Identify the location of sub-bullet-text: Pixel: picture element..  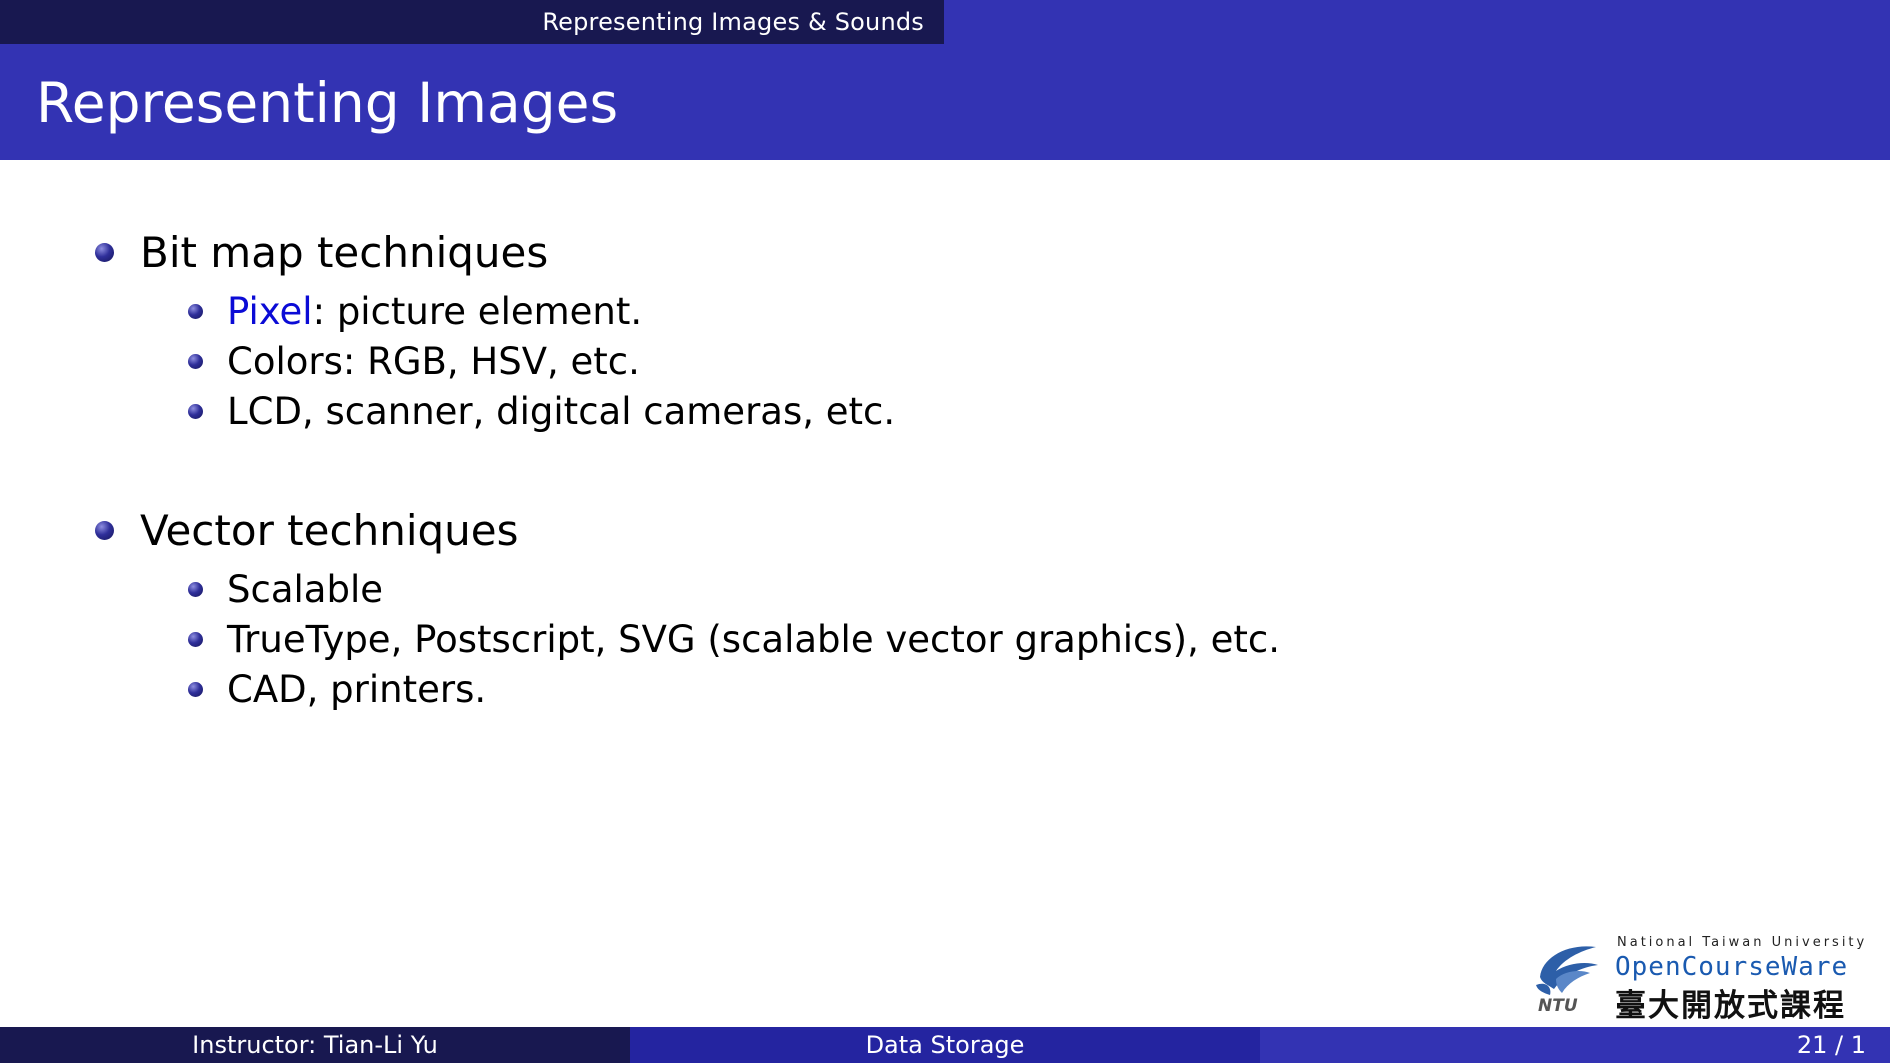
(434, 311).